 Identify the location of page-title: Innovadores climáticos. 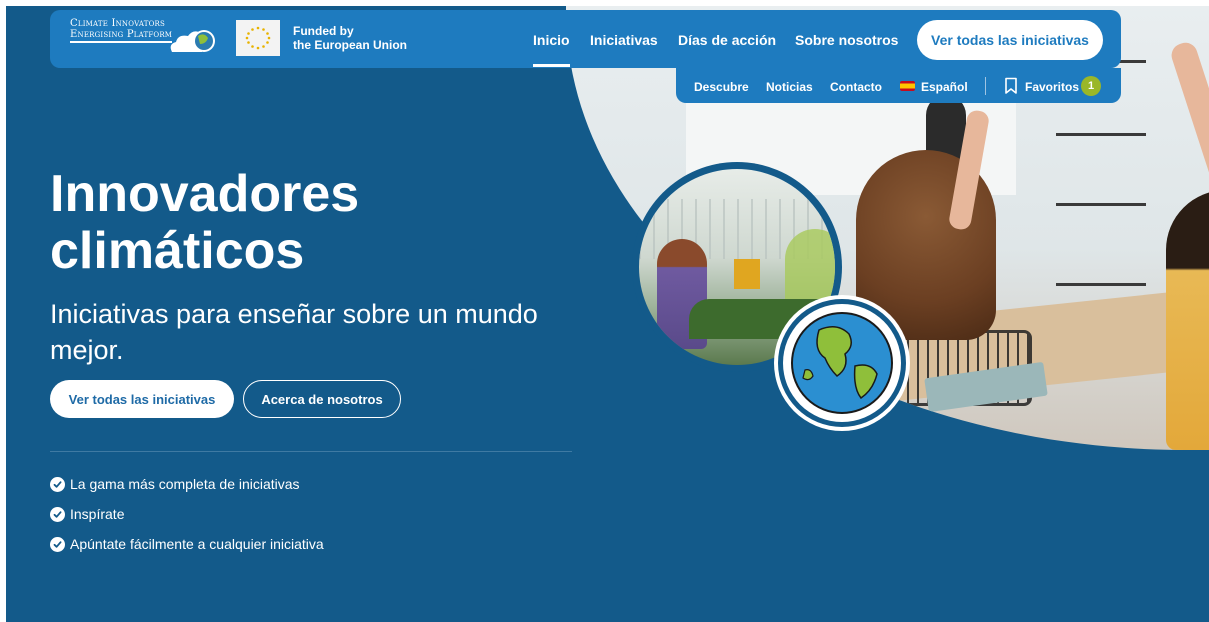
(310, 223).